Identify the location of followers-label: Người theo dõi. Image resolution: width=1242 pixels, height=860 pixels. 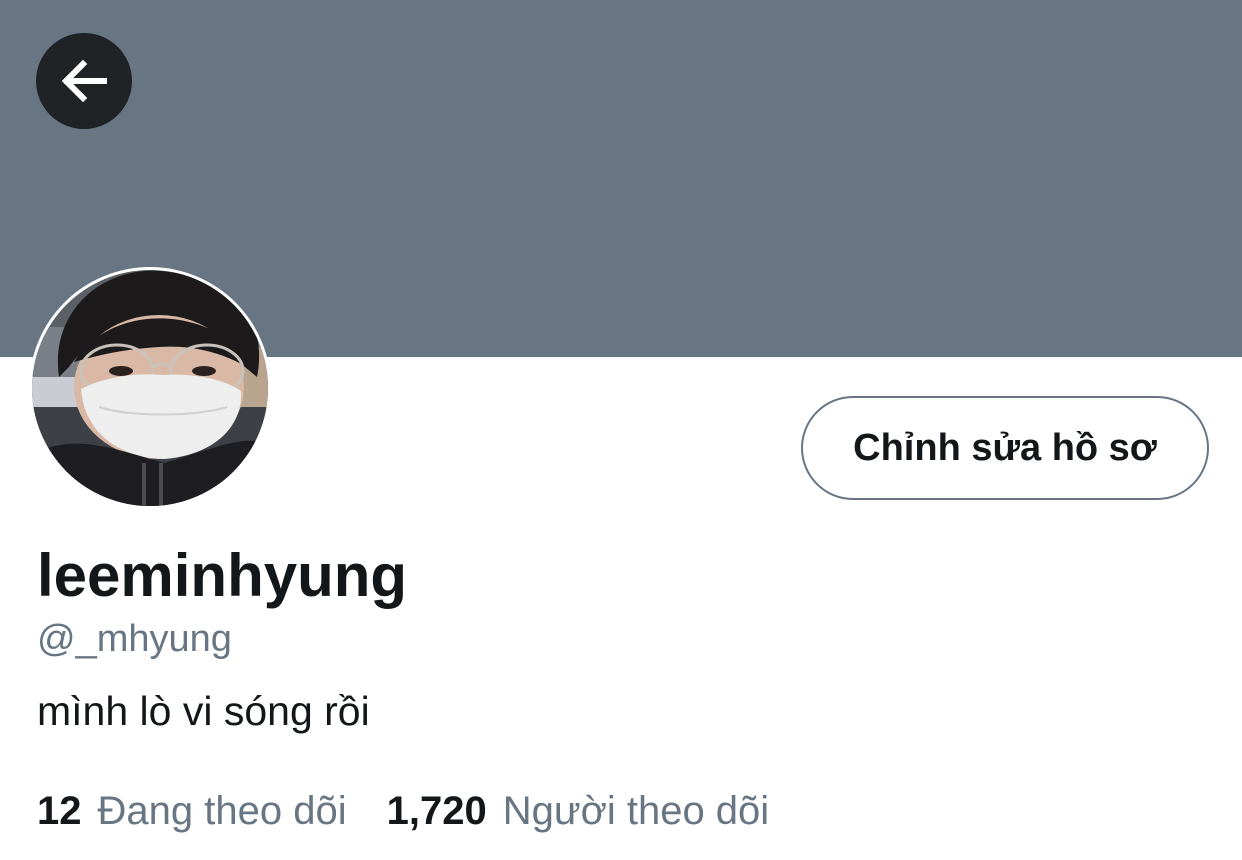
(636, 811).